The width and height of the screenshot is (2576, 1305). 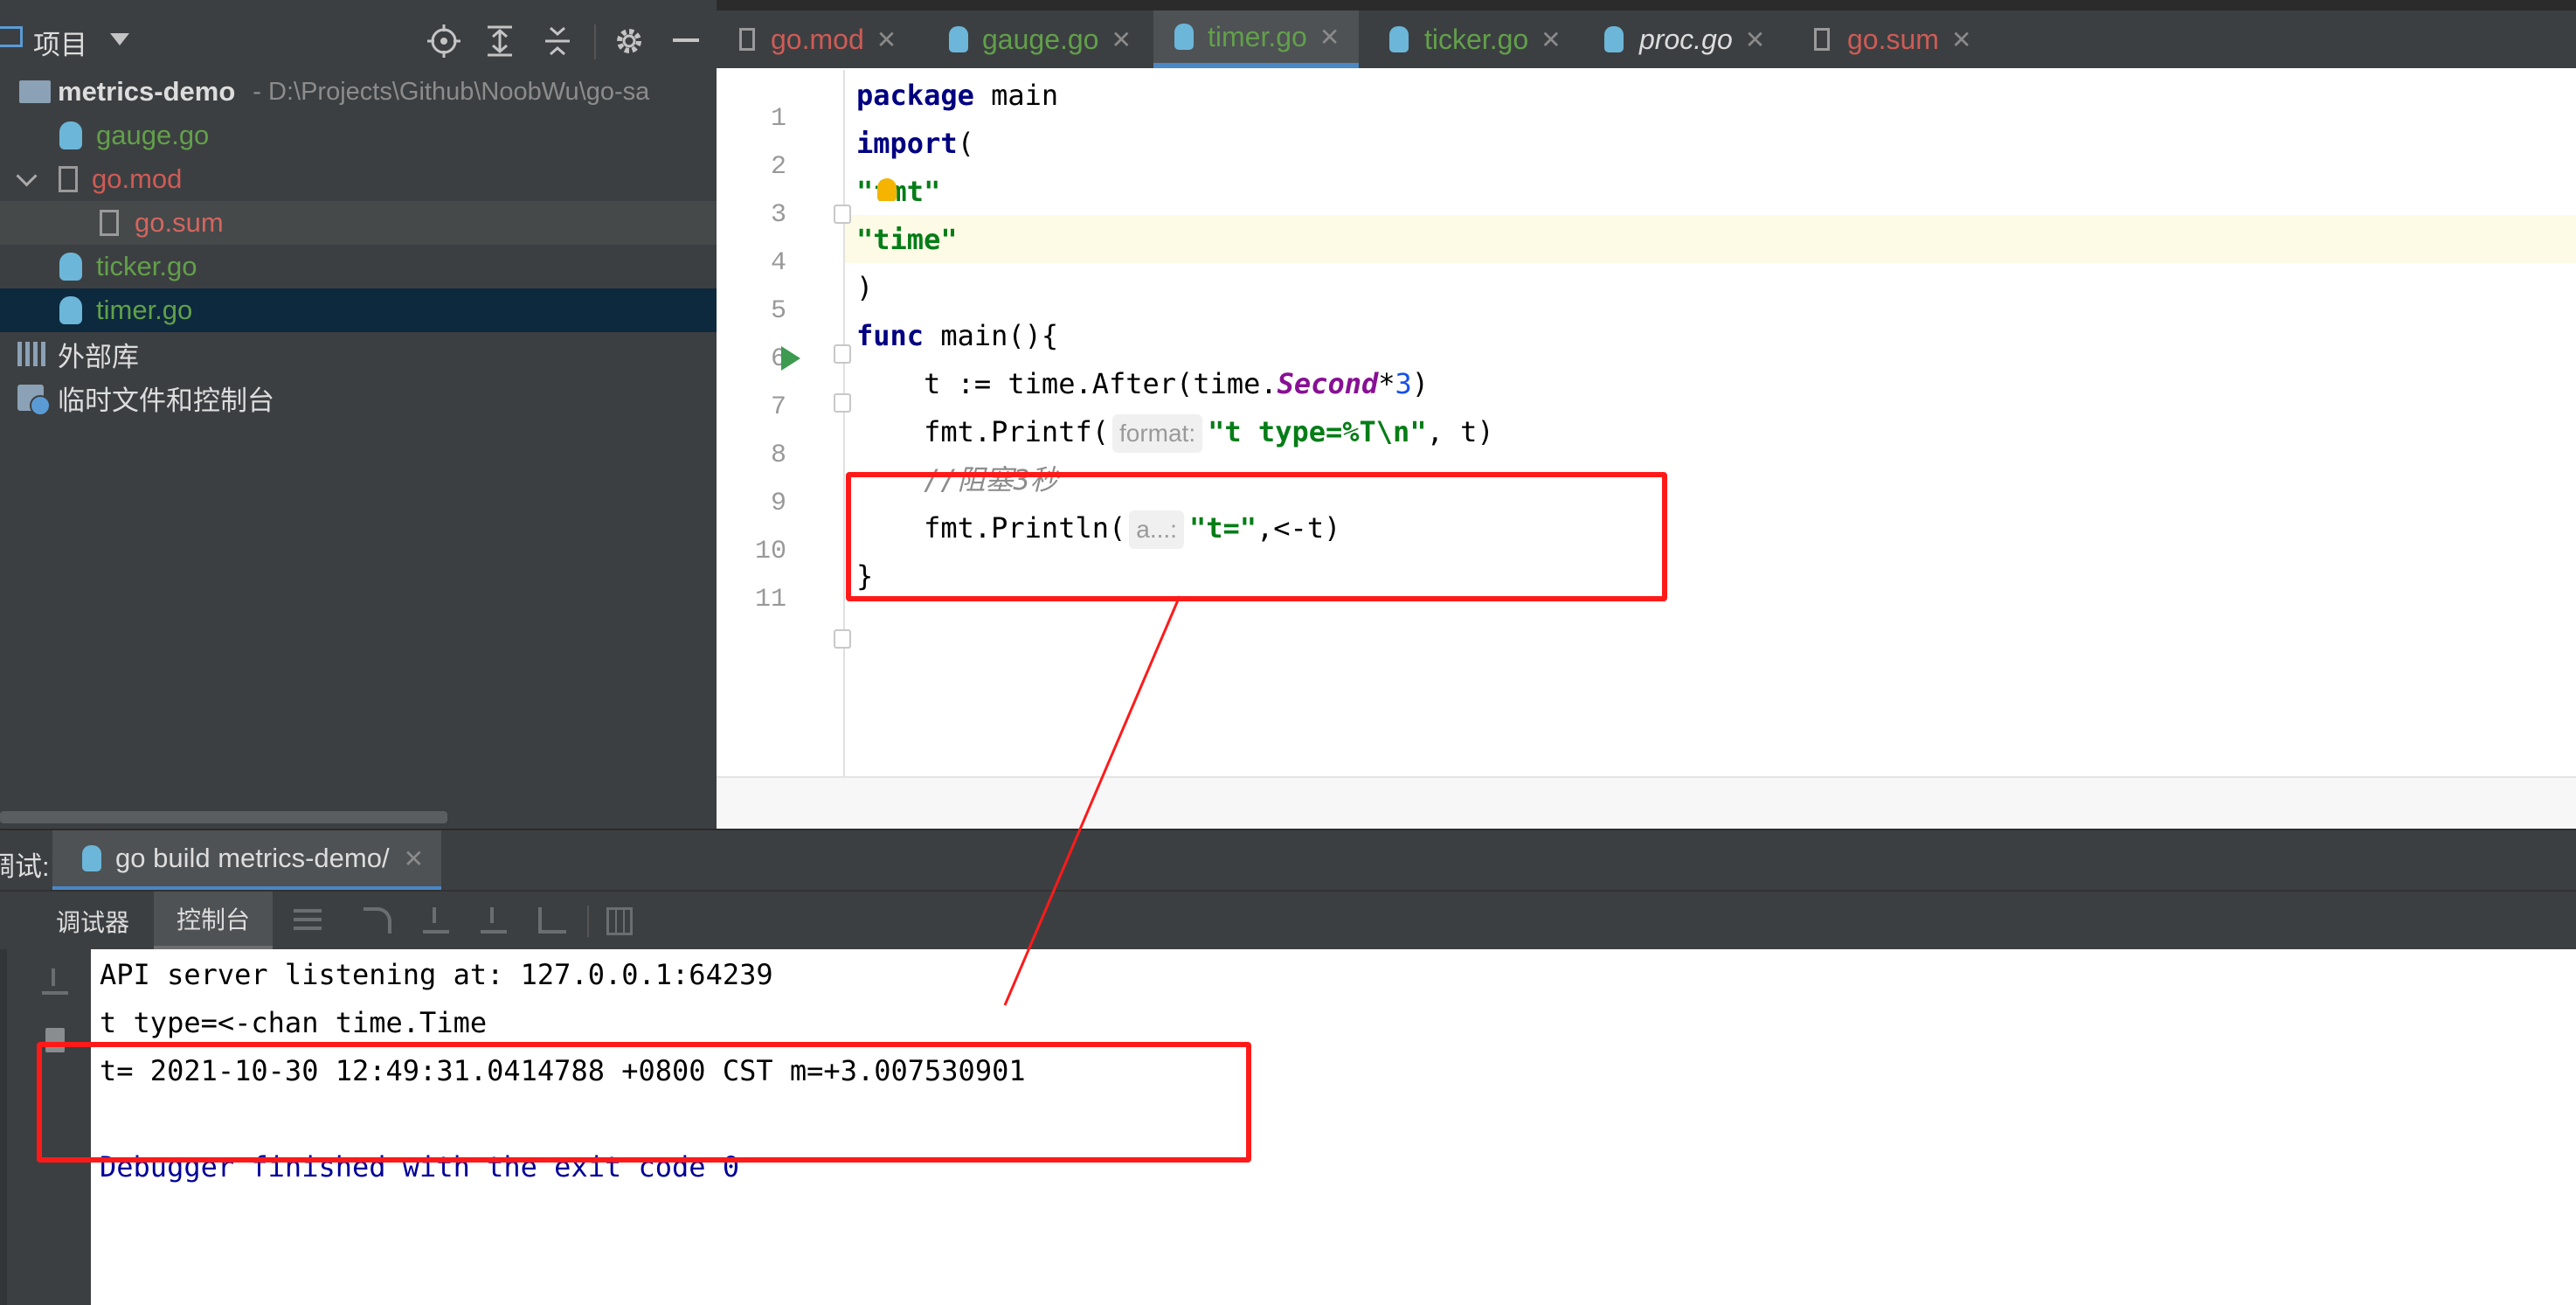 I want to click on horizontal-scrollbar, so click(x=223, y=817).